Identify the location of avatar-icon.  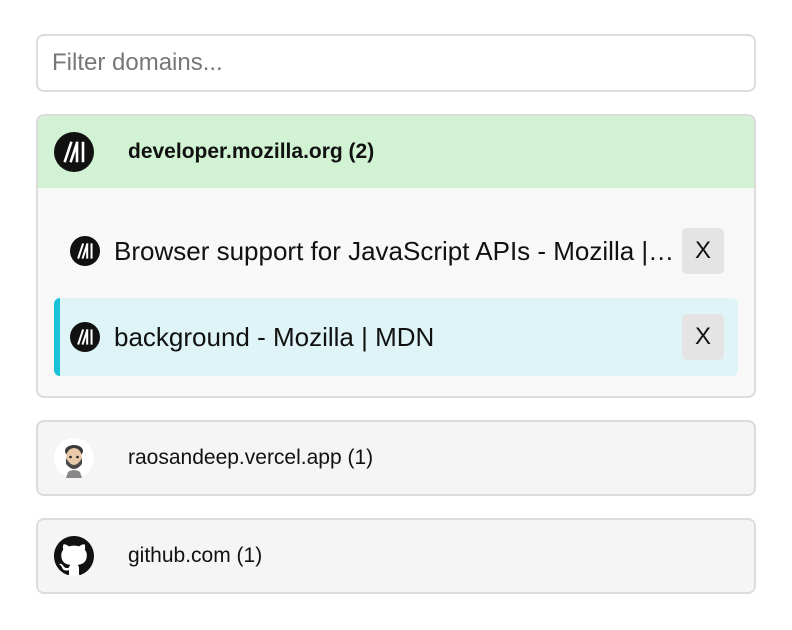
(74, 458).